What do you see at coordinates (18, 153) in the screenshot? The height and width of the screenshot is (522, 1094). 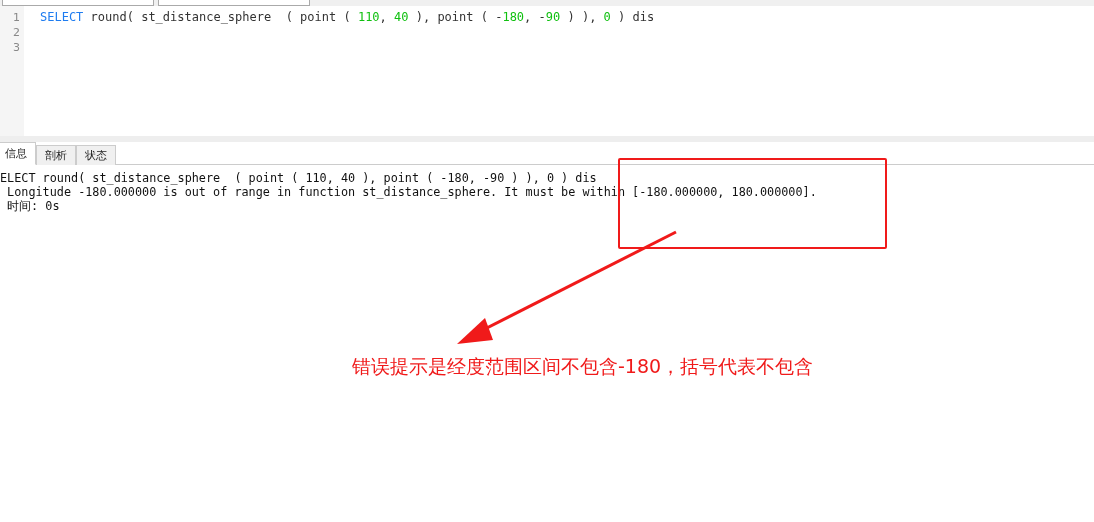 I see `result-tab: 信息` at bounding box center [18, 153].